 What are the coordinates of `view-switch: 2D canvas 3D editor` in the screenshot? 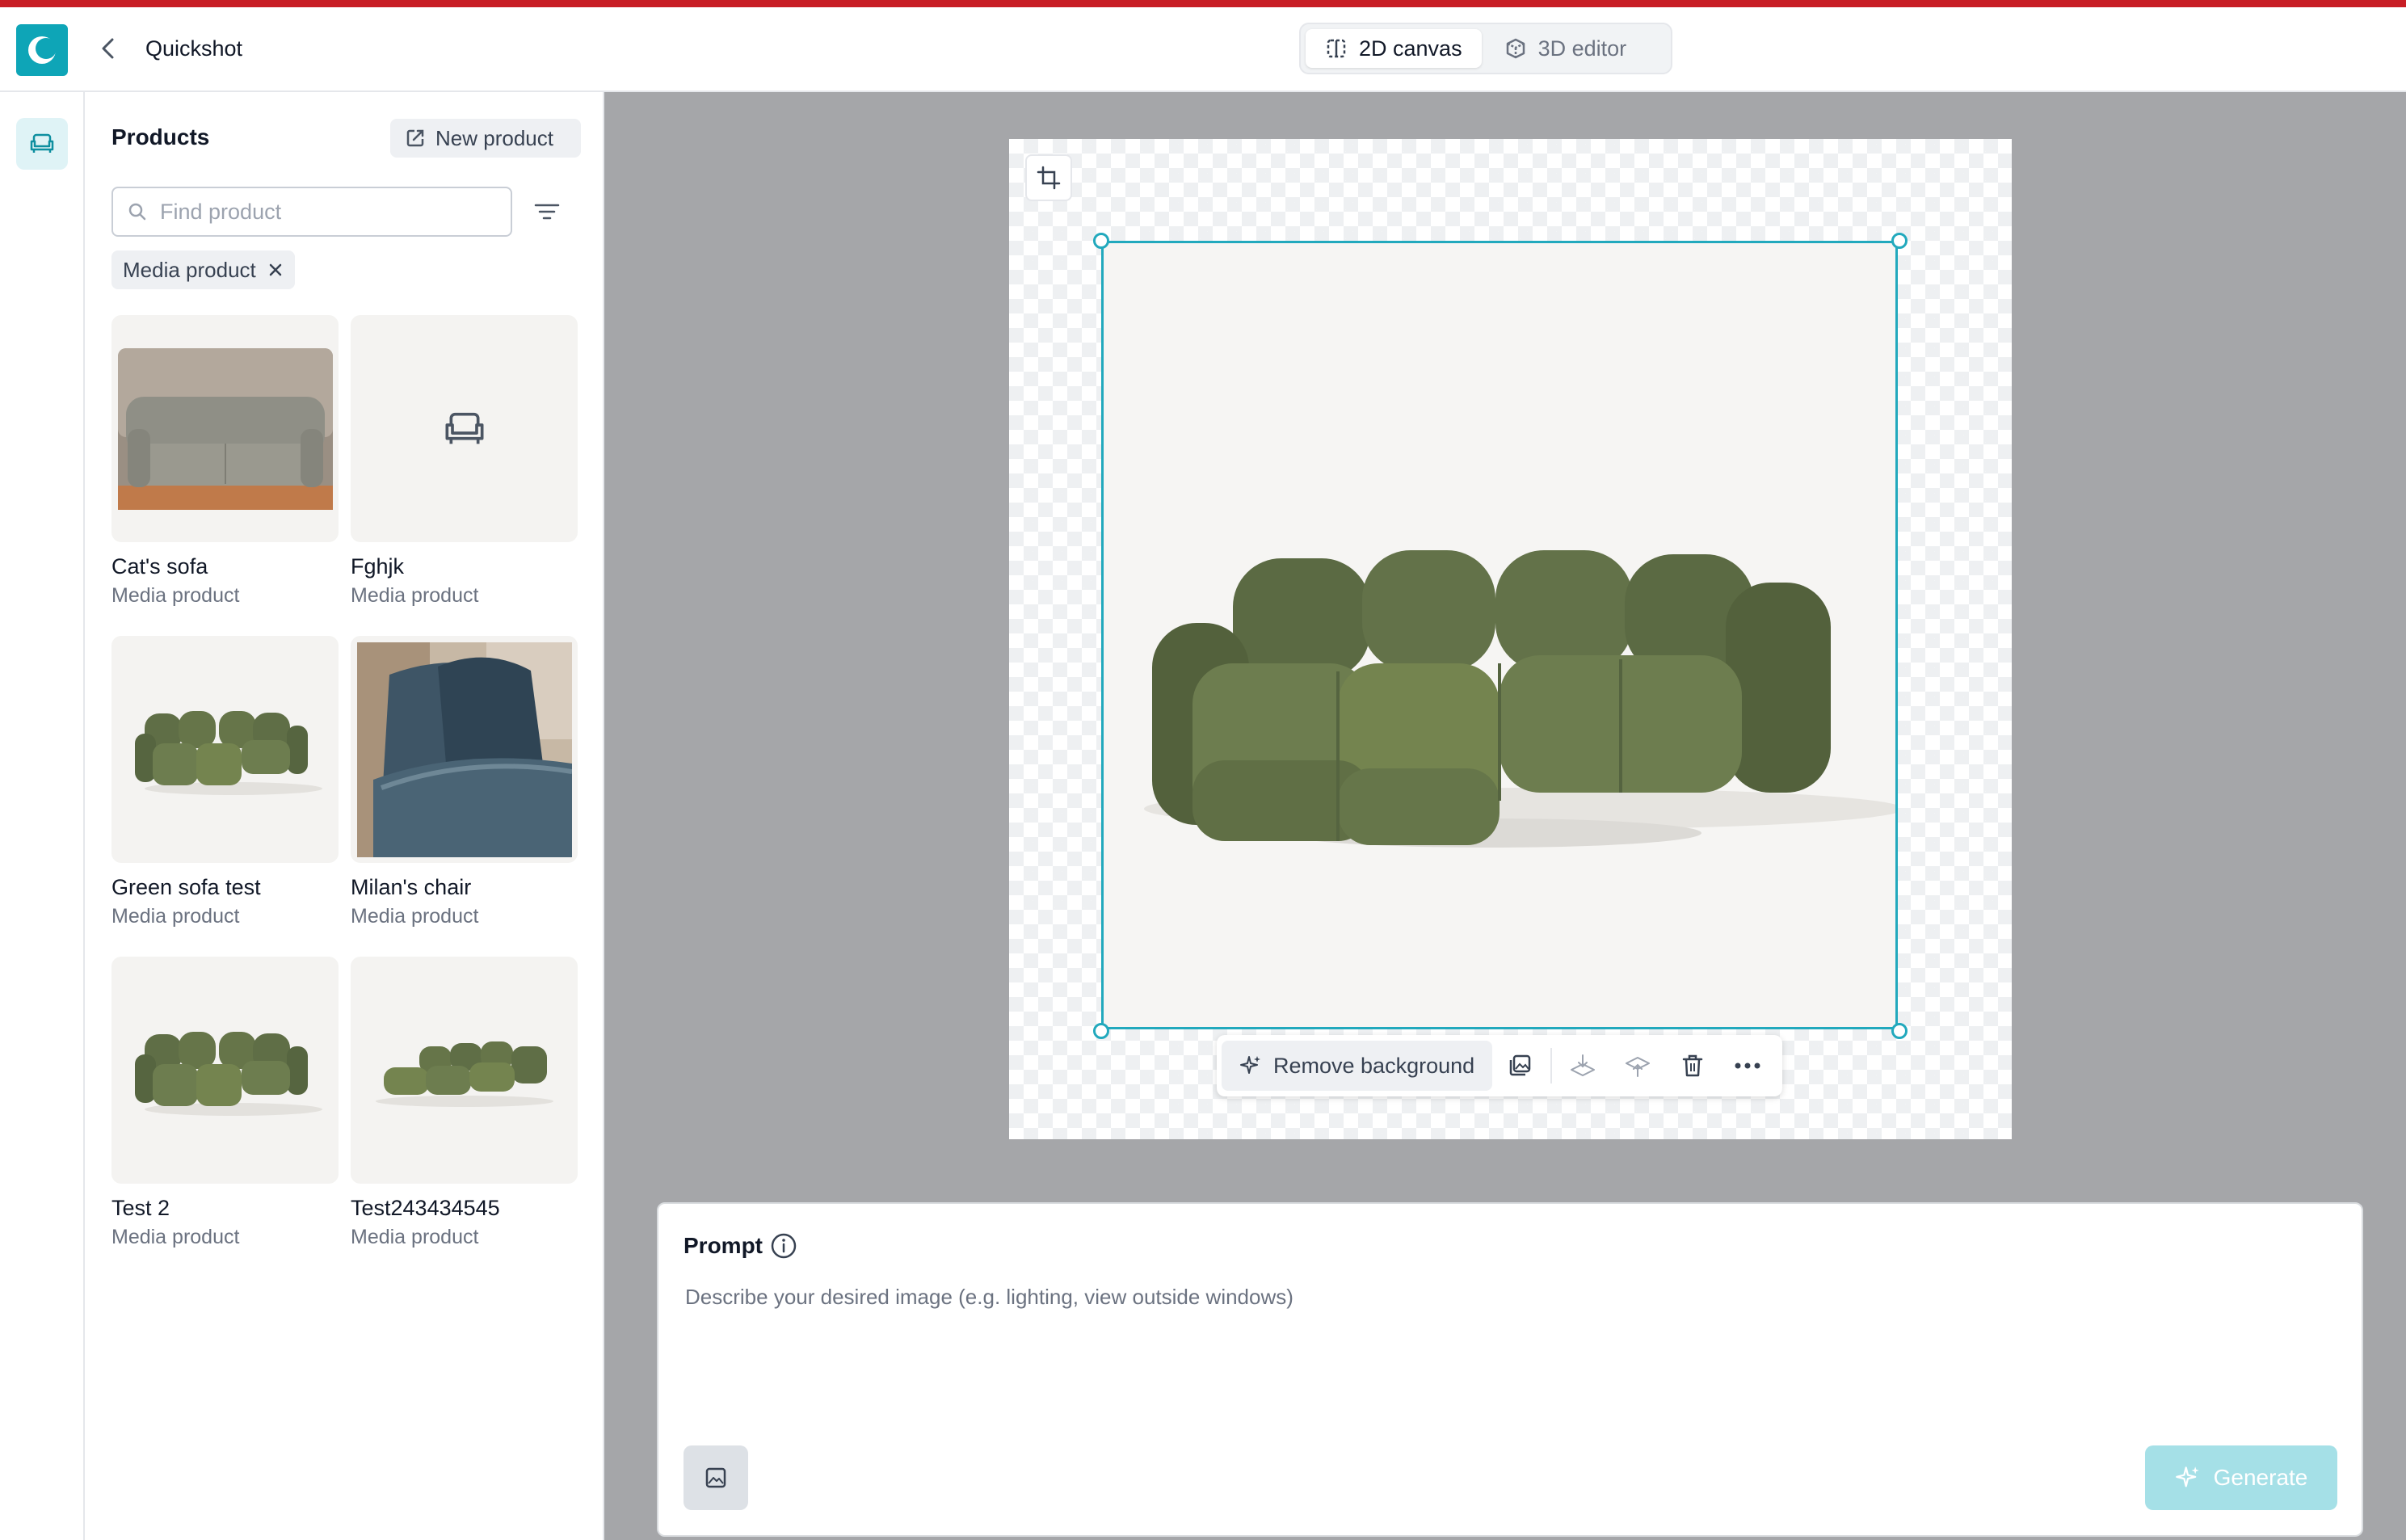 It's located at (1485, 48).